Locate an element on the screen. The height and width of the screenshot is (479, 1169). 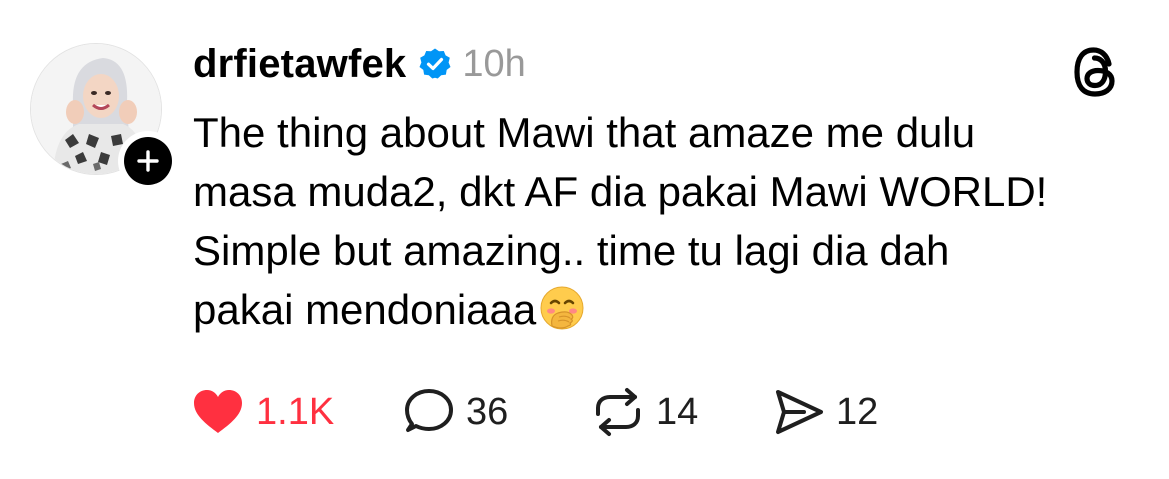
comment-bubble-icon is located at coordinates (429, 410).